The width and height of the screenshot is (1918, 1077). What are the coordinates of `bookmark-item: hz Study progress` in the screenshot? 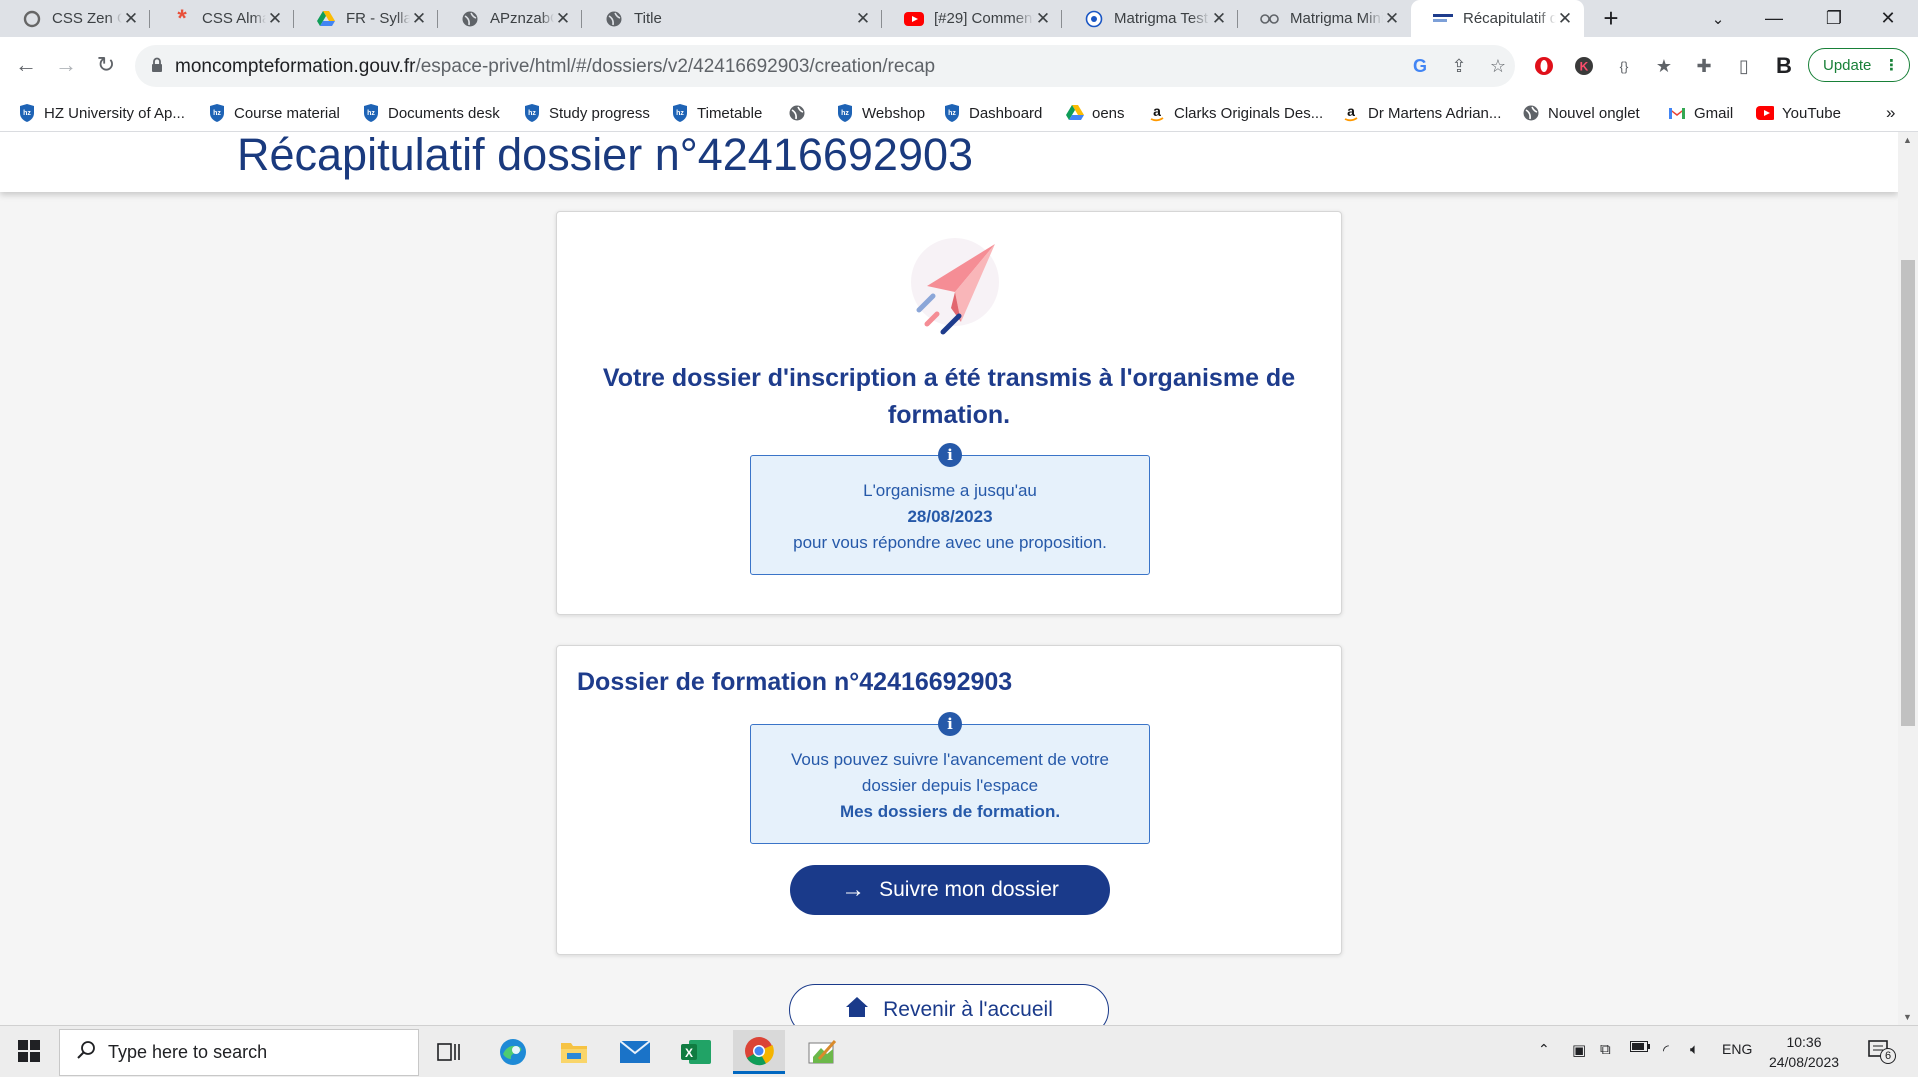 It's located at (586, 113).